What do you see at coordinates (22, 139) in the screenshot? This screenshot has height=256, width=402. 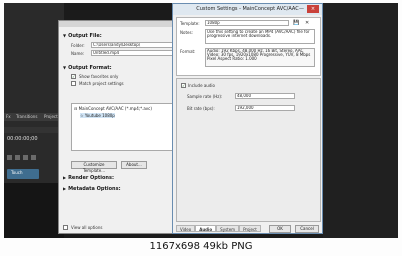 I see `timecode: 00:00:00;00` at bounding box center [22, 139].